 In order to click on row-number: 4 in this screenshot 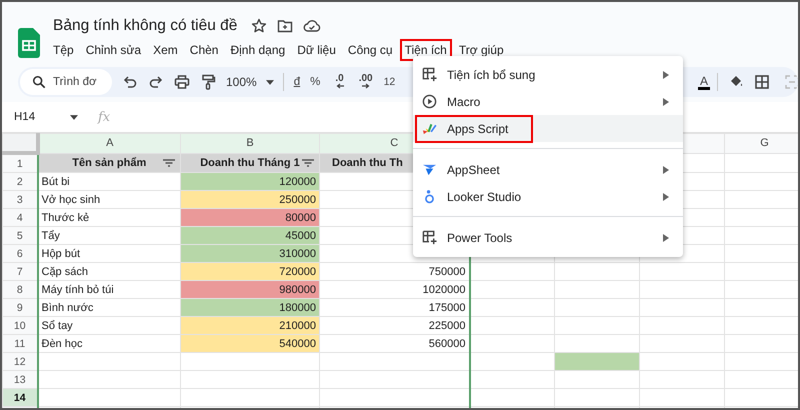, I will do `click(20, 217)`.